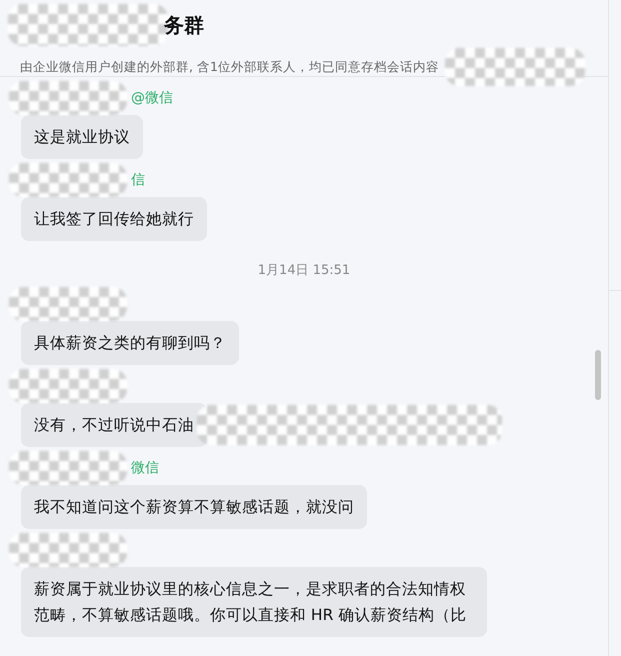  I want to click on group-title: 务群, so click(184, 25).